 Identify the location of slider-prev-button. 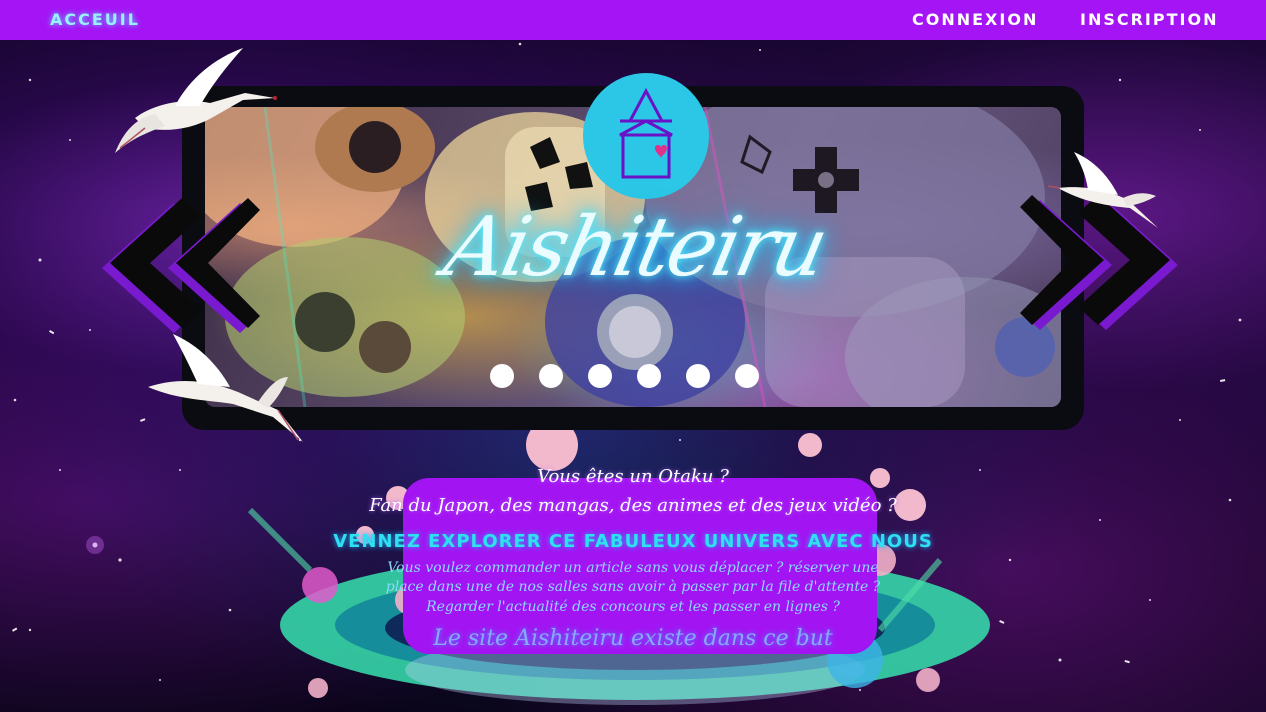
(182, 268).